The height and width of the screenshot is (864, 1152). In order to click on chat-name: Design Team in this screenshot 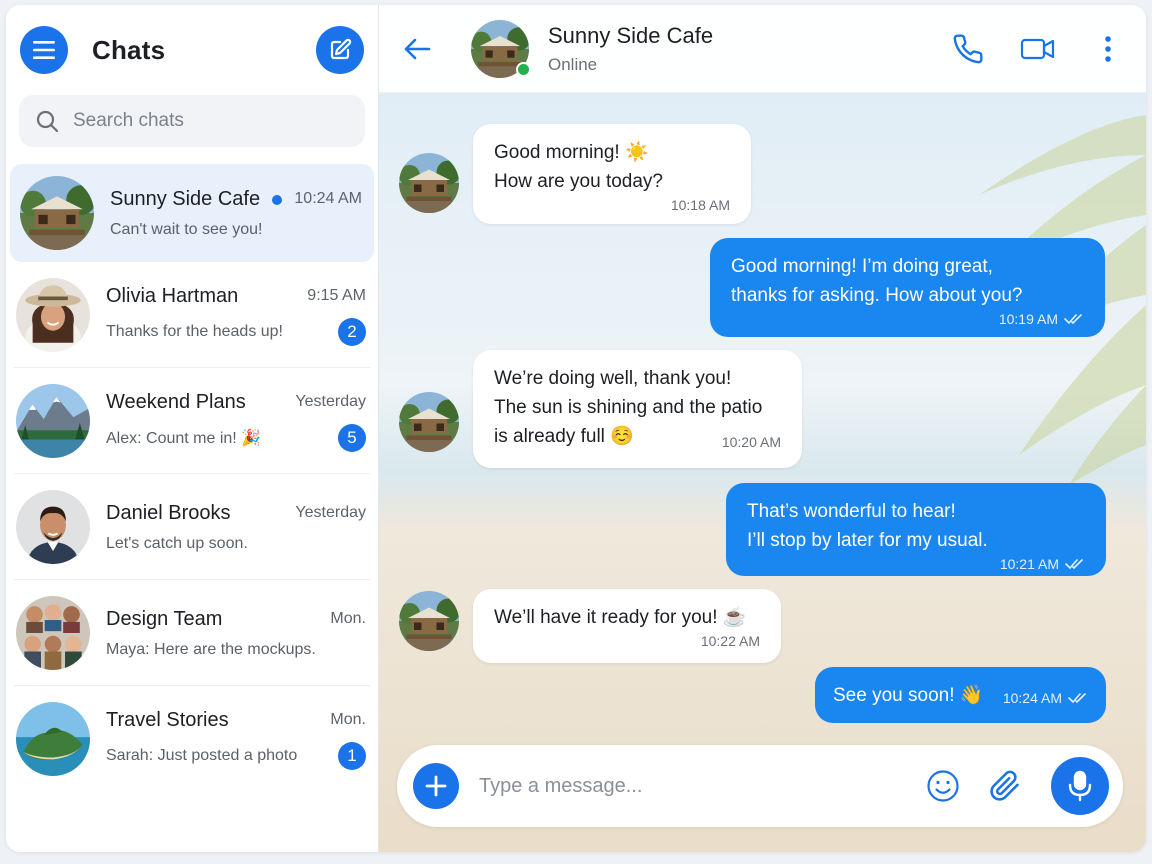, I will do `click(164, 618)`.